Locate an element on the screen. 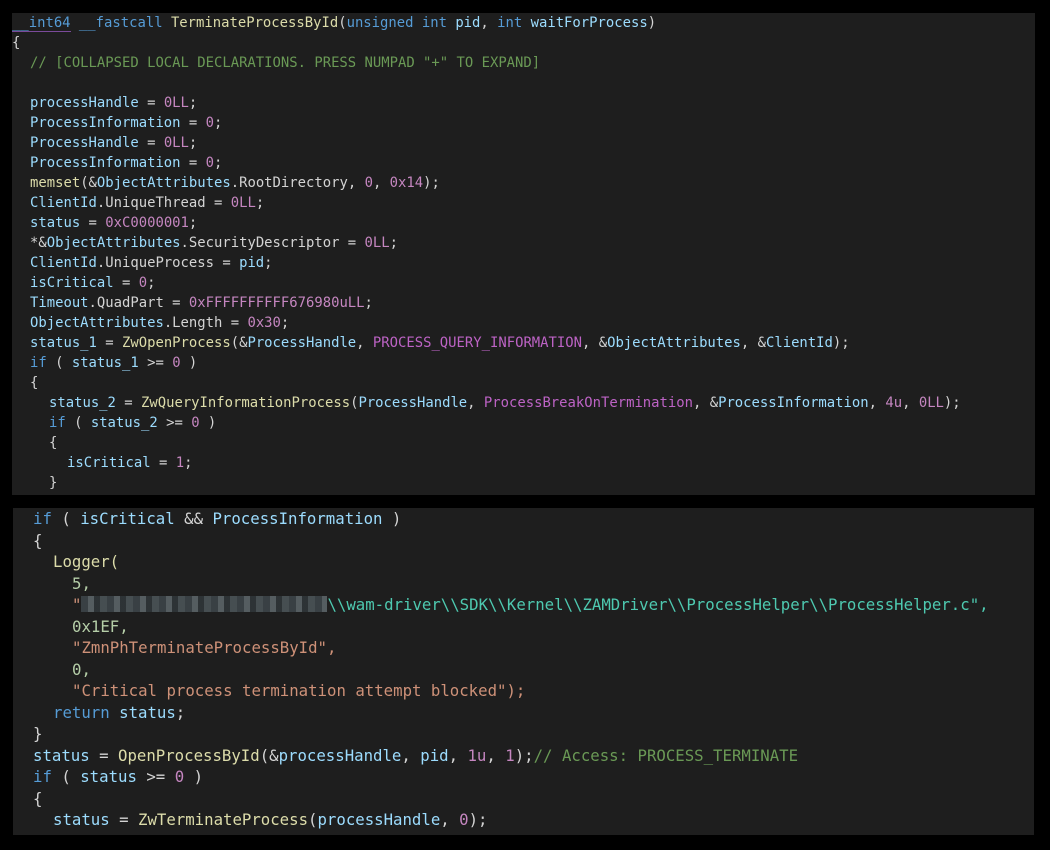  param1-name: pid is located at coordinates (467, 23).